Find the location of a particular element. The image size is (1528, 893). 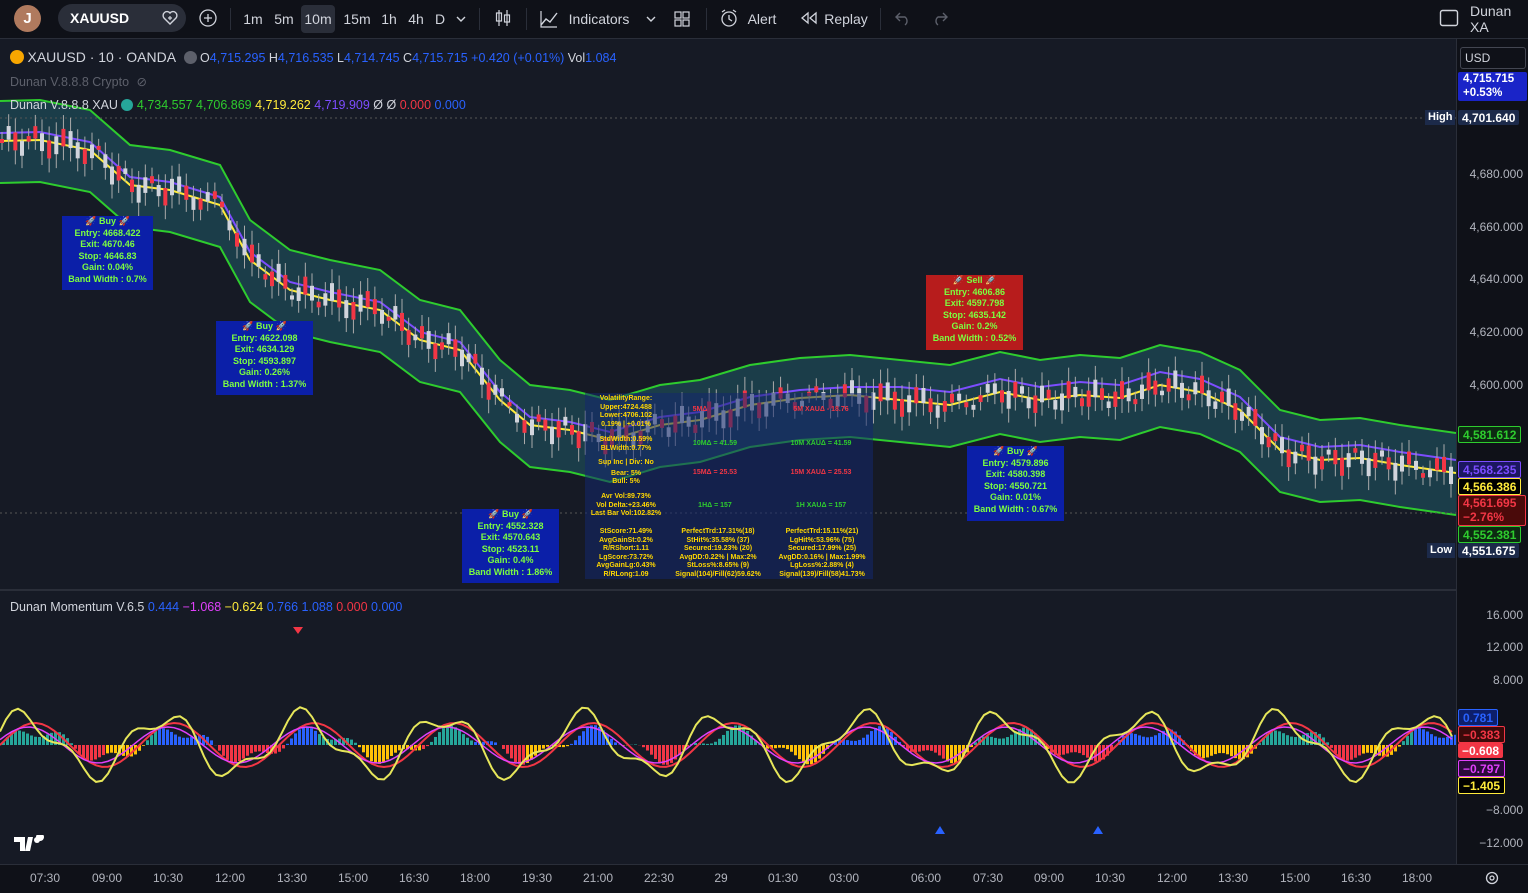

watchlist-heart-icon is located at coordinates (170, 18).